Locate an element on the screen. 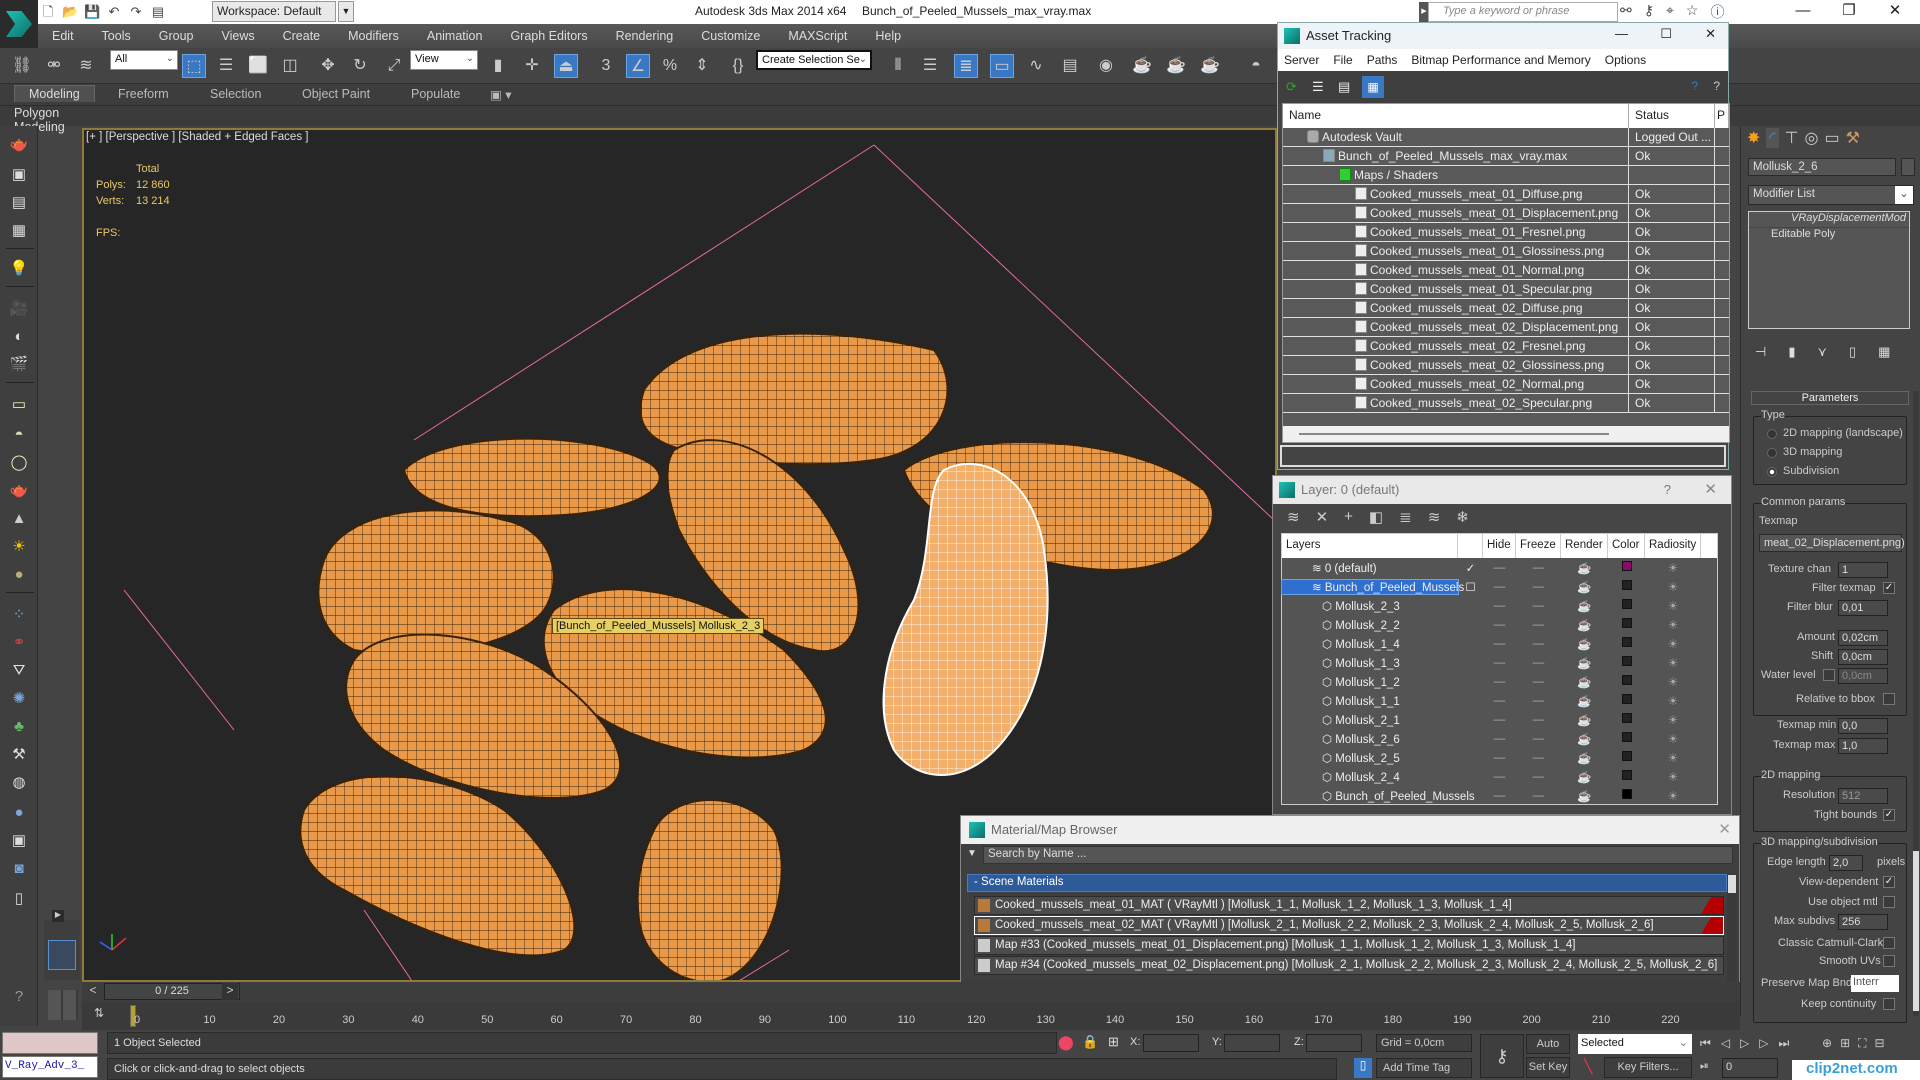  configure-modifier-sets-icon: ▦ is located at coordinates (1884, 352).